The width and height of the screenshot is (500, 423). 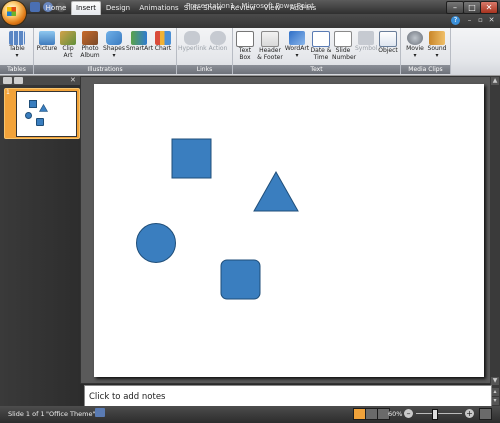 What do you see at coordinates (43, 108) in the screenshot?
I see `thumb-triangle` at bounding box center [43, 108].